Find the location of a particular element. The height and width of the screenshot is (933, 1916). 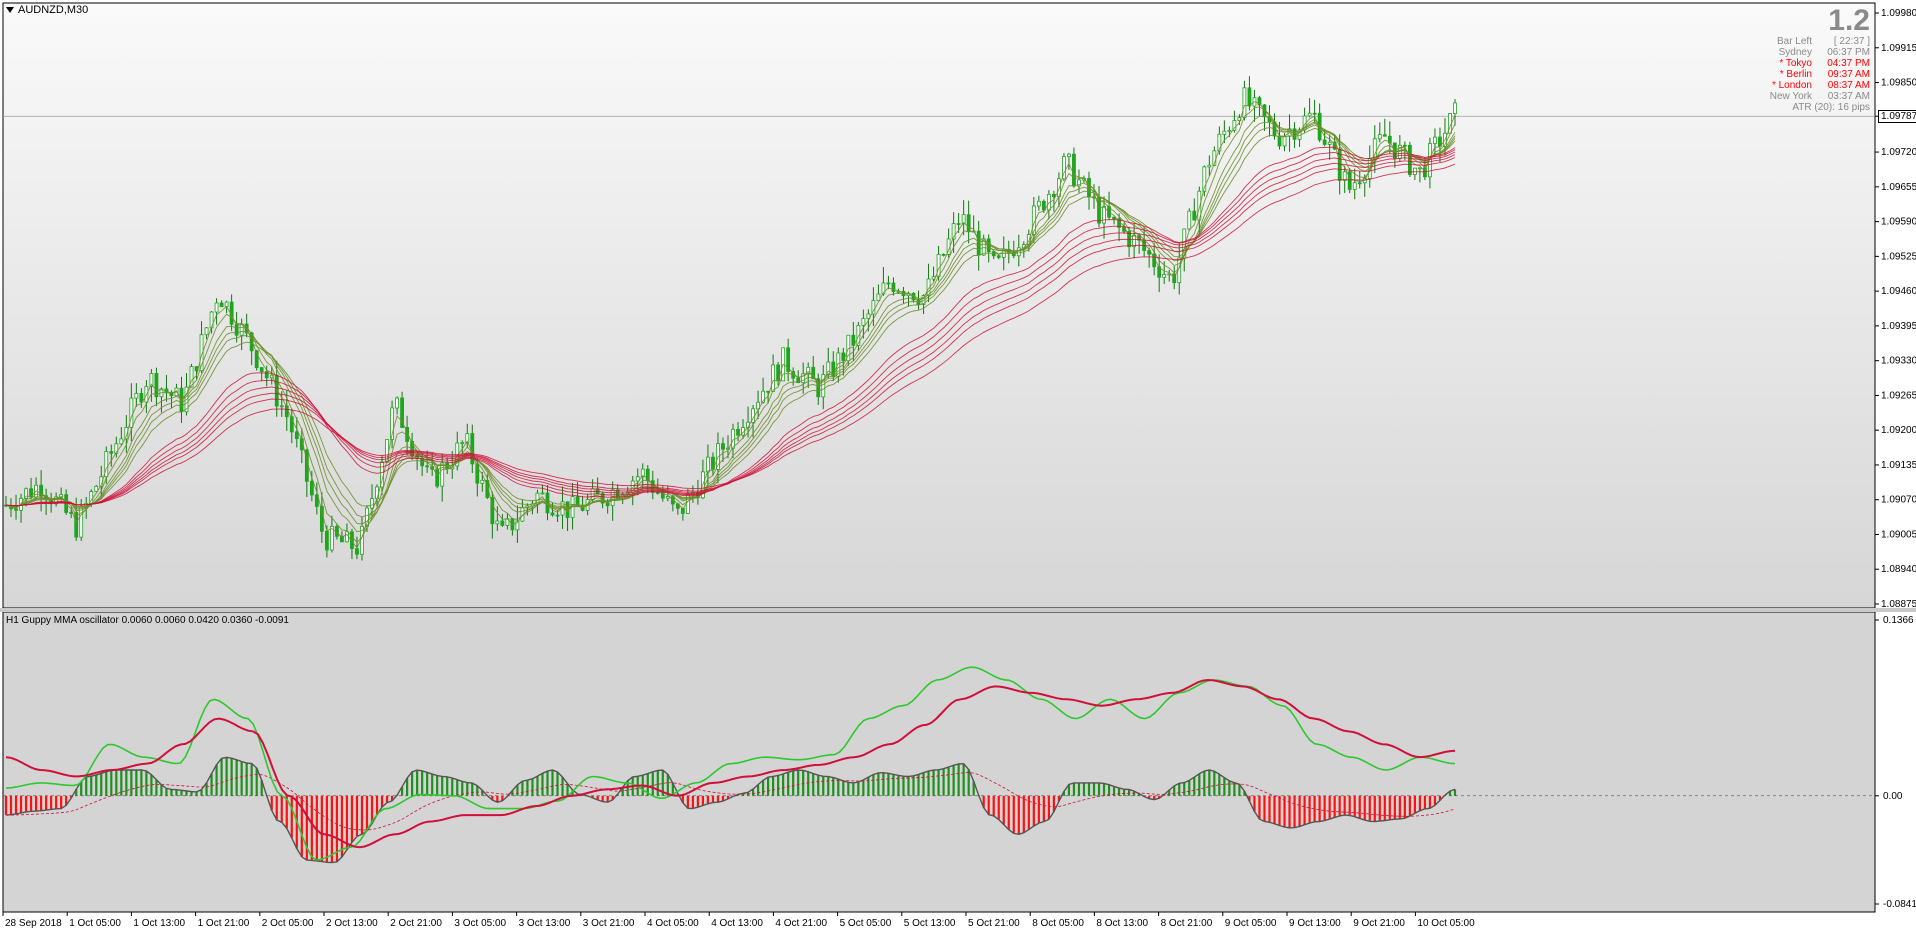

pane-separator is located at coordinates (958, 610).